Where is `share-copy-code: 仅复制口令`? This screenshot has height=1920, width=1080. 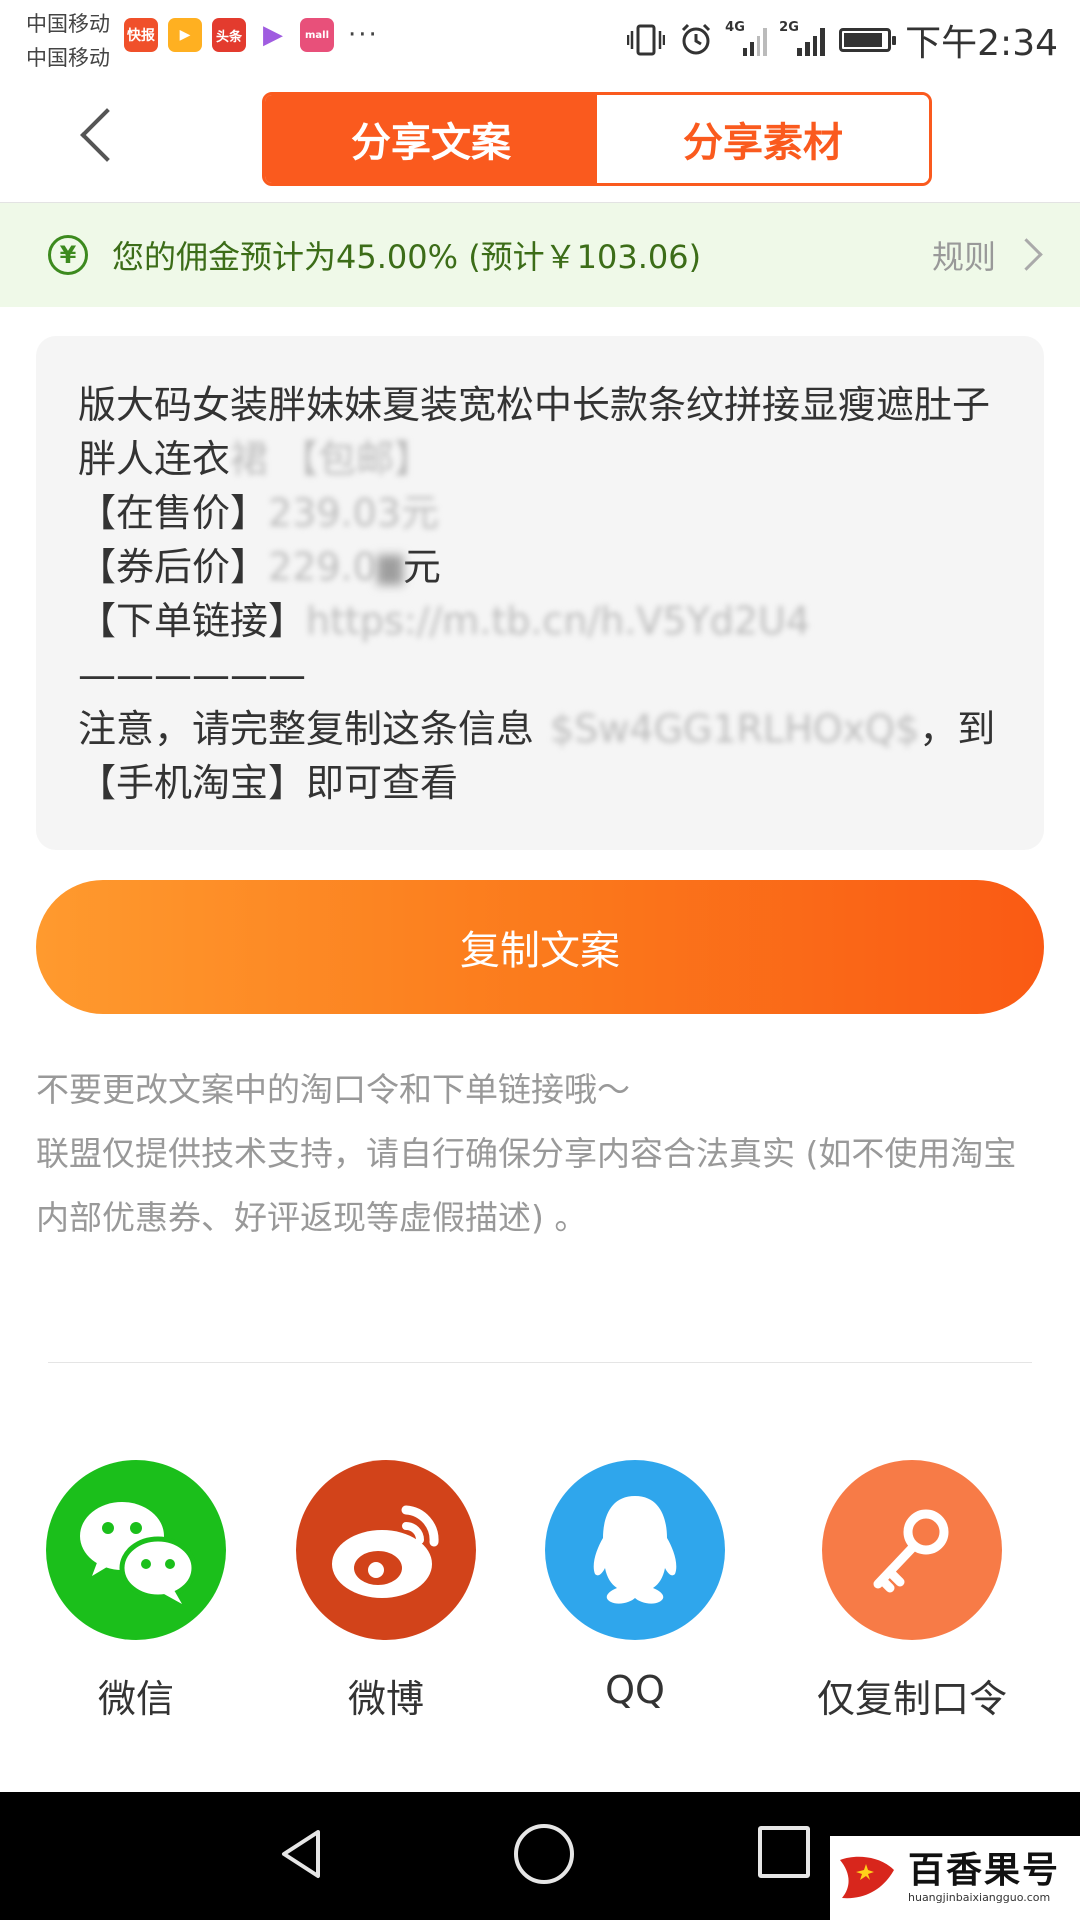
share-copy-code: 仅复制口令 is located at coordinates (912, 1591).